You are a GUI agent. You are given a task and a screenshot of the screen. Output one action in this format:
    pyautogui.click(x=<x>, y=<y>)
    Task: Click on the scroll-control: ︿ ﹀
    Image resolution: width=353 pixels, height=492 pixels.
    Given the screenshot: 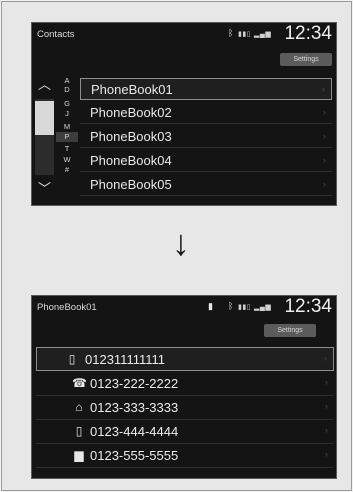 What is the action you would take?
    pyautogui.click(x=44, y=137)
    